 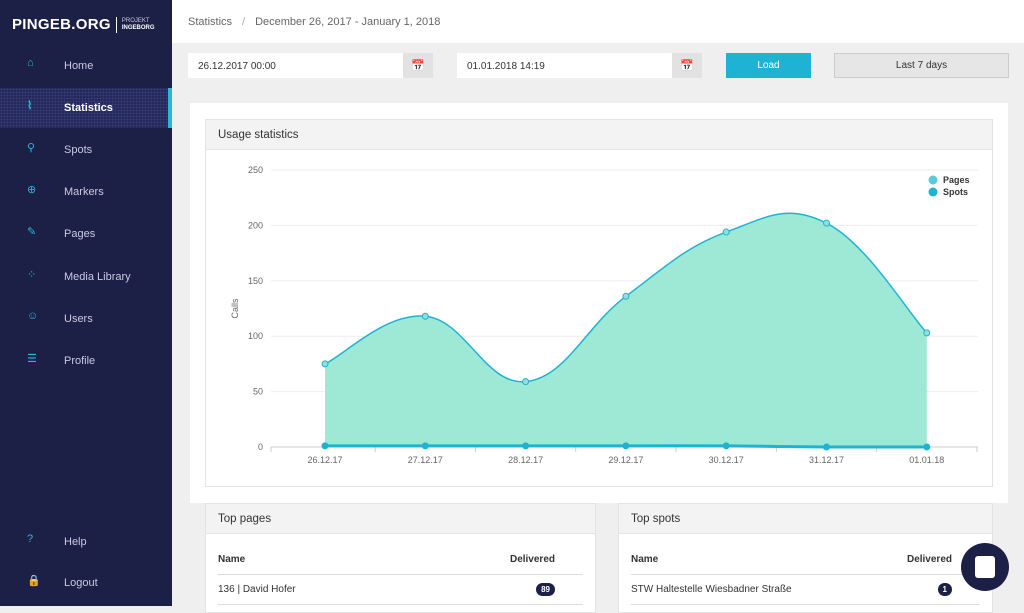 What do you see at coordinates (926, 460) in the screenshot?
I see `x-tick-label: 01.01.18` at bounding box center [926, 460].